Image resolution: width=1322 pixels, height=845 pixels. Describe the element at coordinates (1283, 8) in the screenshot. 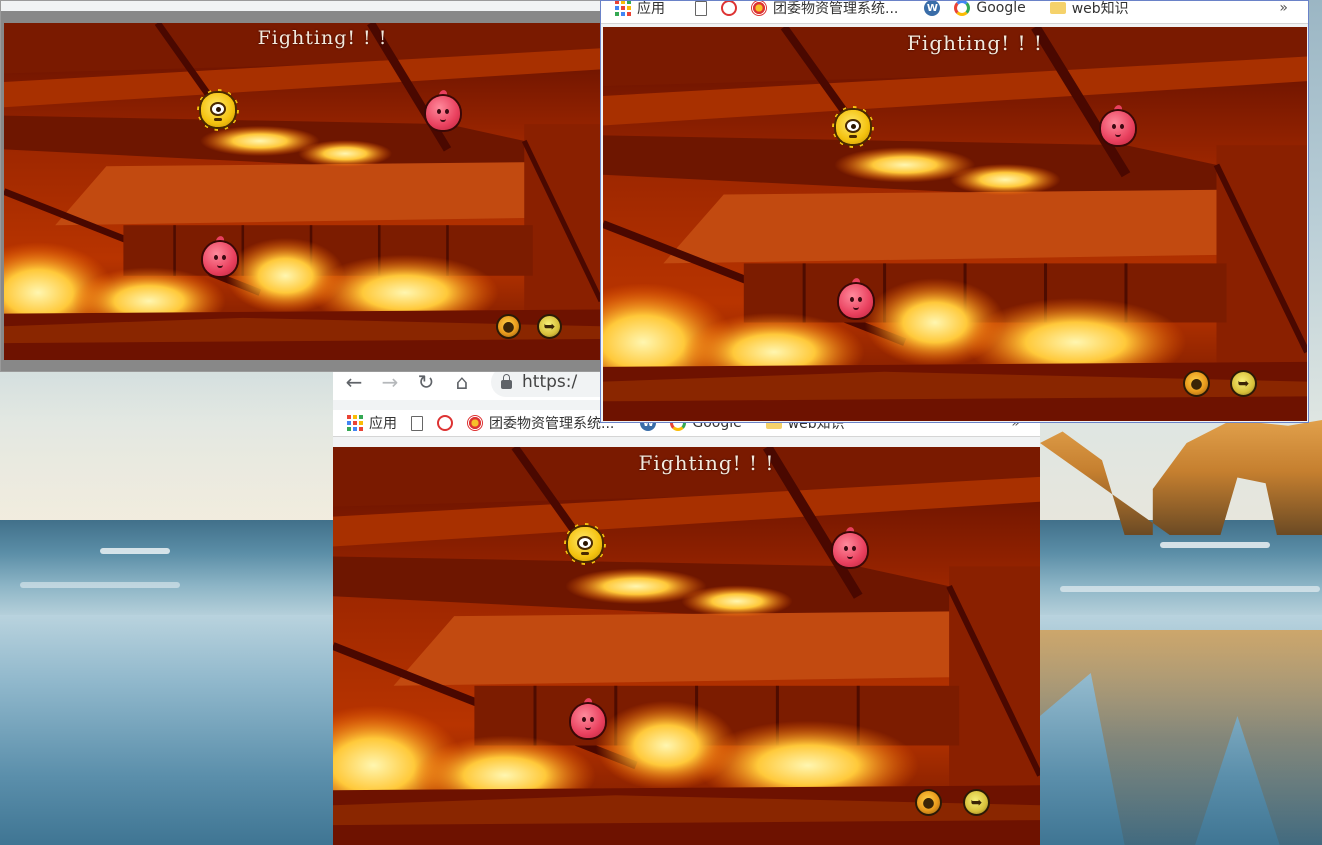

I see `bookmarks-overflow-icon: »` at that location.